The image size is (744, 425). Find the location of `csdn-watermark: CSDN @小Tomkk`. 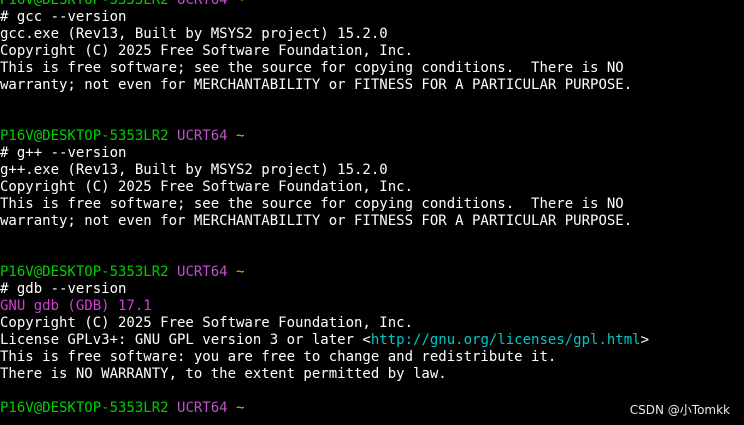

csdn-watermark: CSDN @小Tomkk is located at coordinates (679, 410).